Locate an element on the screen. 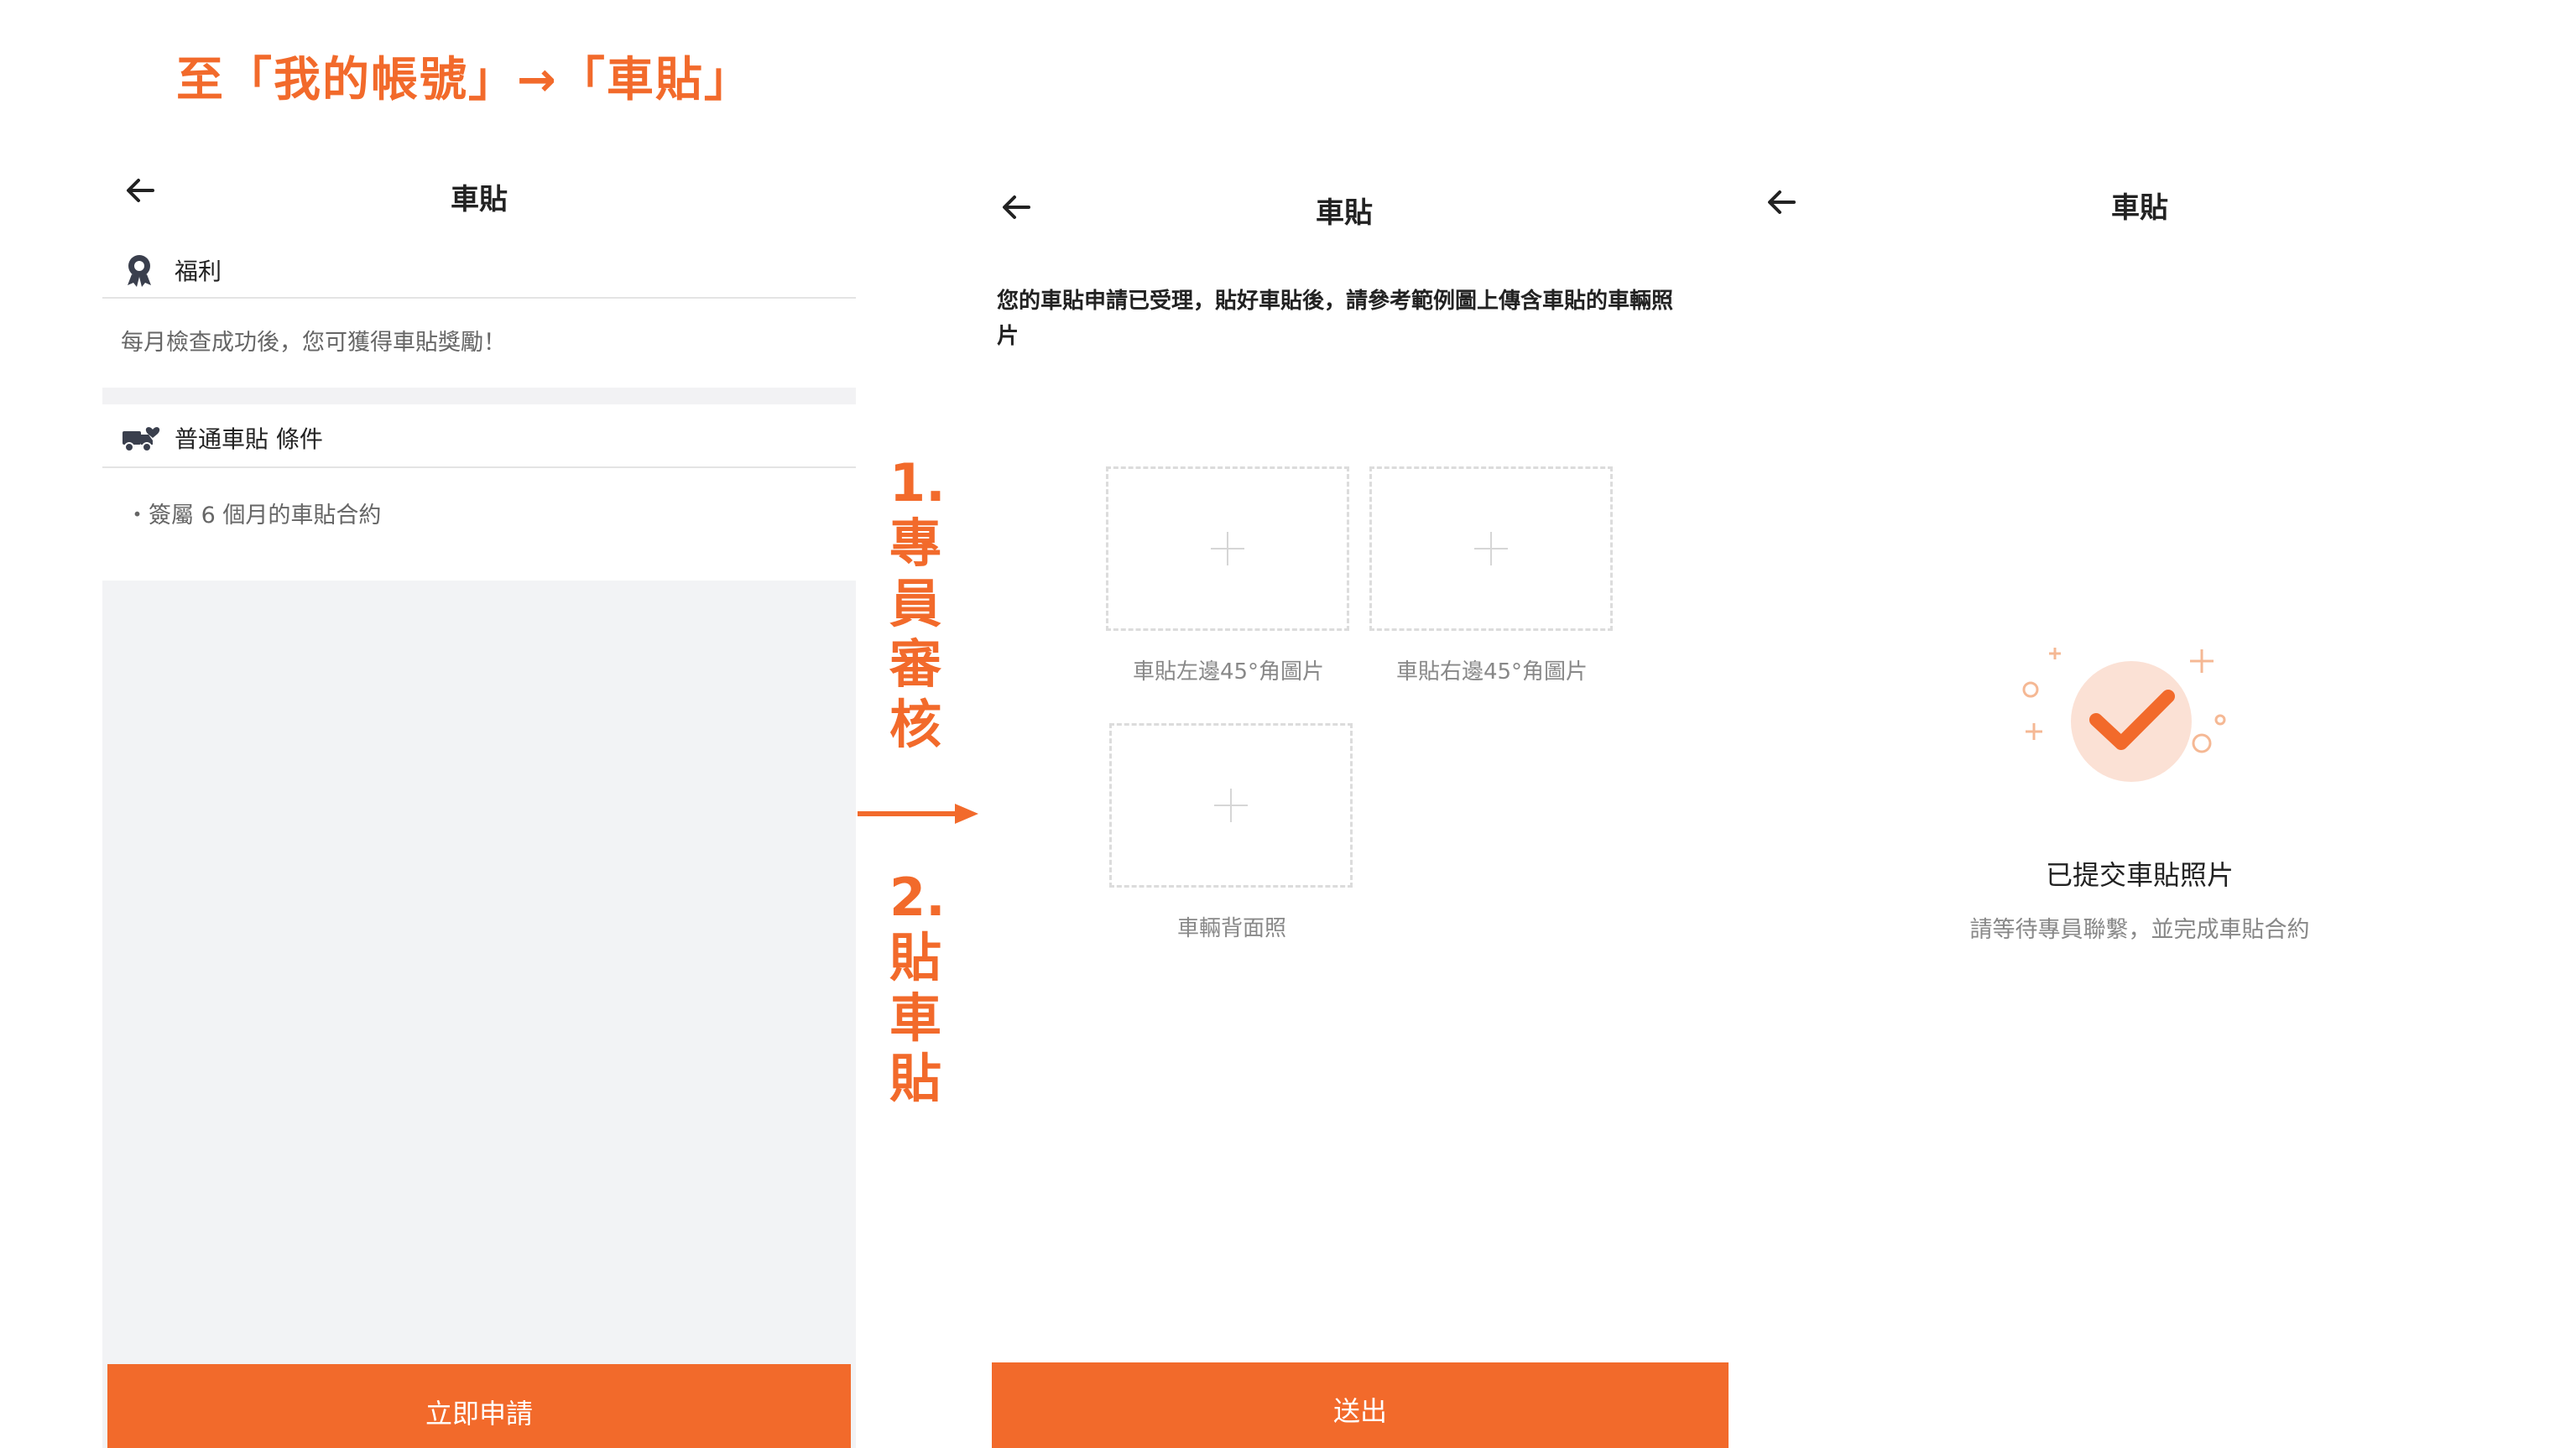  step-2-label: 2. 貼 車 貼 is located at coordinates (917, 988).